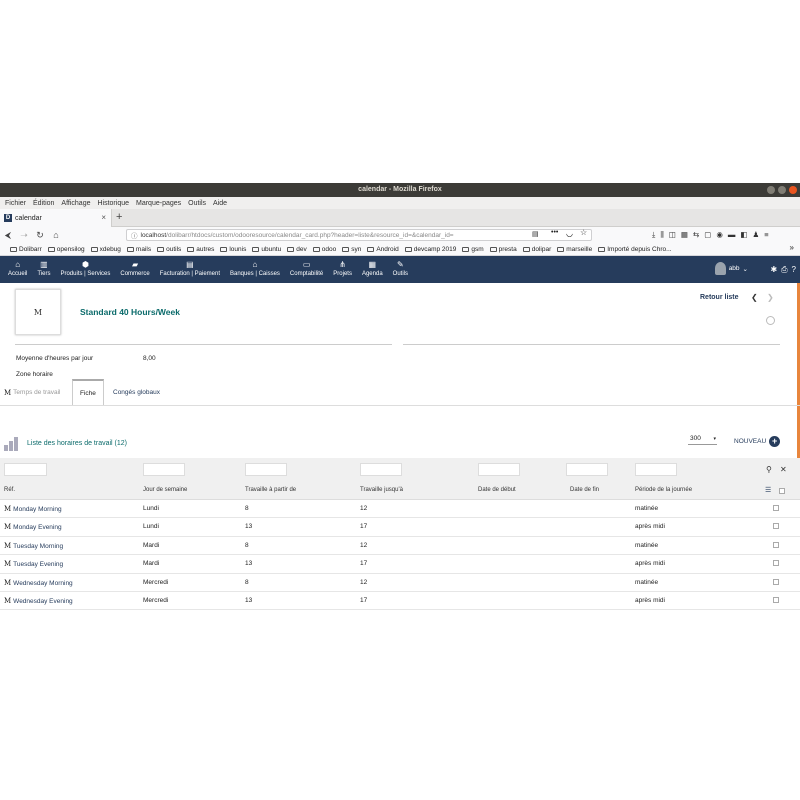  I want to click on col-day: Jour de semaine, so click(165, 490).